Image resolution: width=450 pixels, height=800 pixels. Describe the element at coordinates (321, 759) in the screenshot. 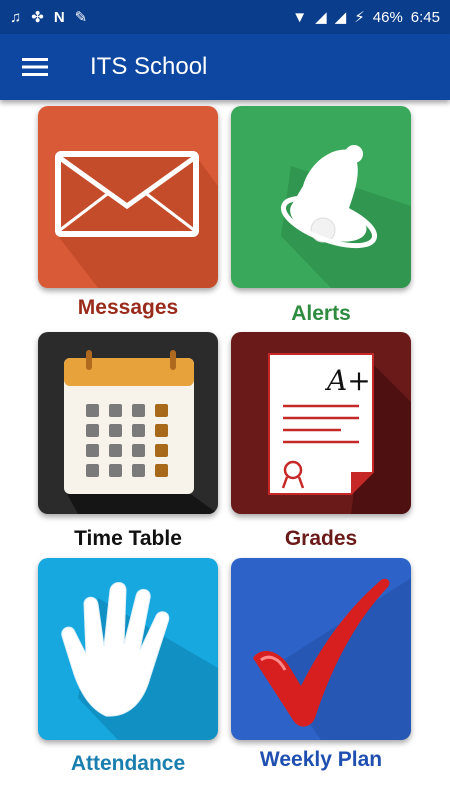

I see `weekly-plan-label: Weekly Plan` at that location.